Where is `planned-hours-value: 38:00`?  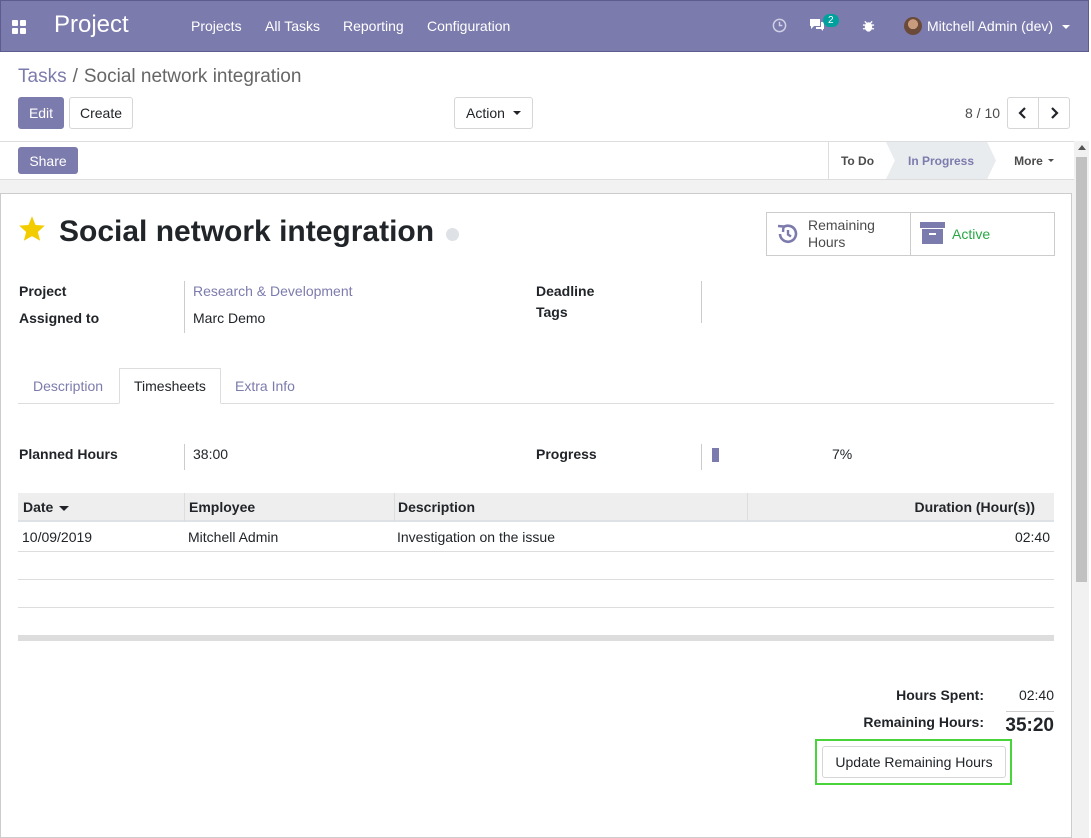
planned-hours-value: 38:00 is located at coordinates (211, 454).